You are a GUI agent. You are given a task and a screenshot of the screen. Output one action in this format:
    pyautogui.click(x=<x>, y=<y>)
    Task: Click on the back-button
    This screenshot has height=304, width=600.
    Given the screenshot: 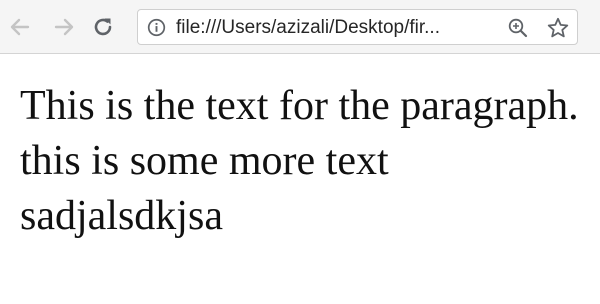 What is the action you would take?
    pyautogui.click(x=20, y=27)
    